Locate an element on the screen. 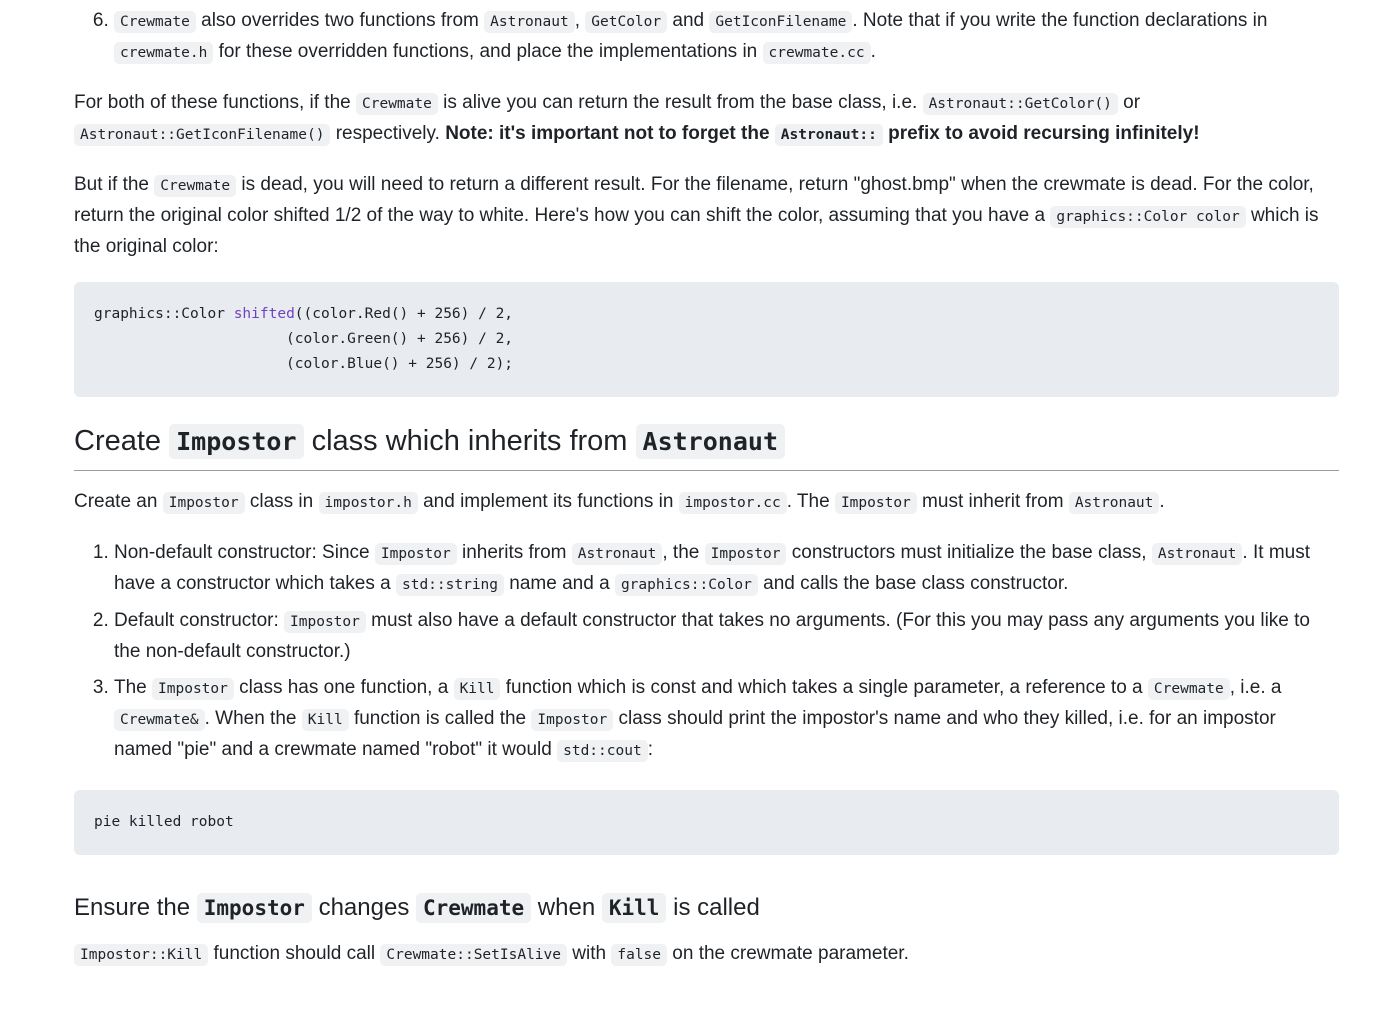 The height and width of the screenshot is (1012, 1396). inline-code: Astronaut::GetColor() is located at coordinates (1020, 104).